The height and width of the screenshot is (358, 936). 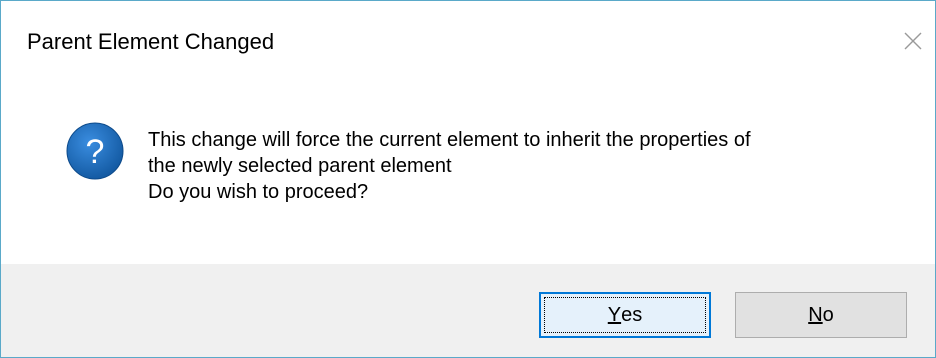 I want to click on dialog-title: Parent Element Changed, so click(x=151, y=41).